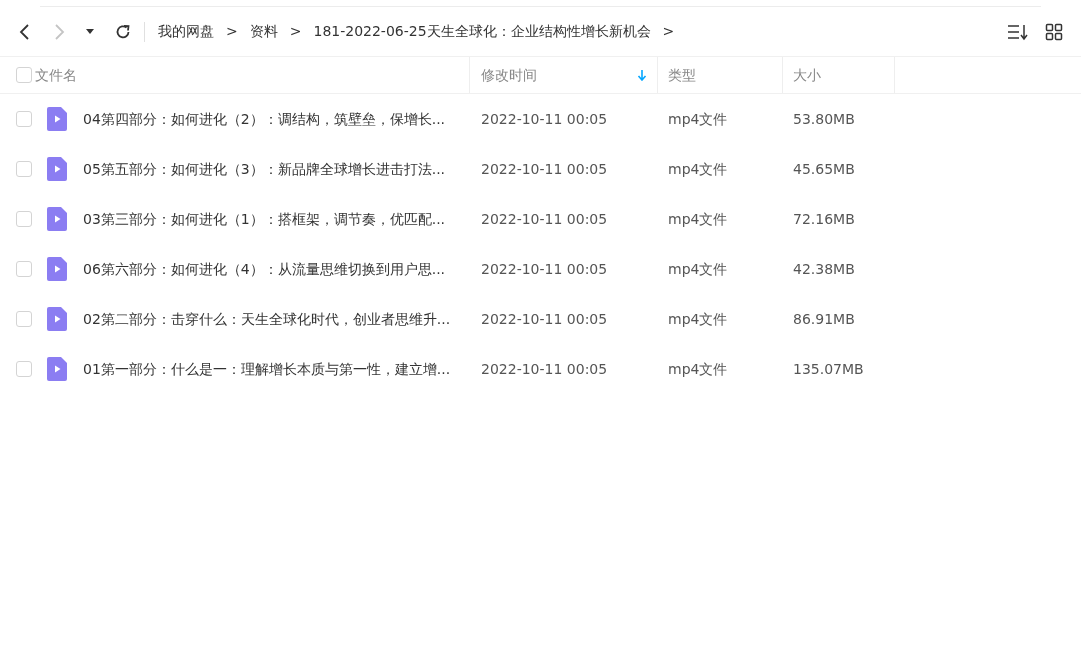  What do you see at coordinates (824, 318) in the screenshot?
I see `file-size: 86.91MB` at bounding box center [824, 318].